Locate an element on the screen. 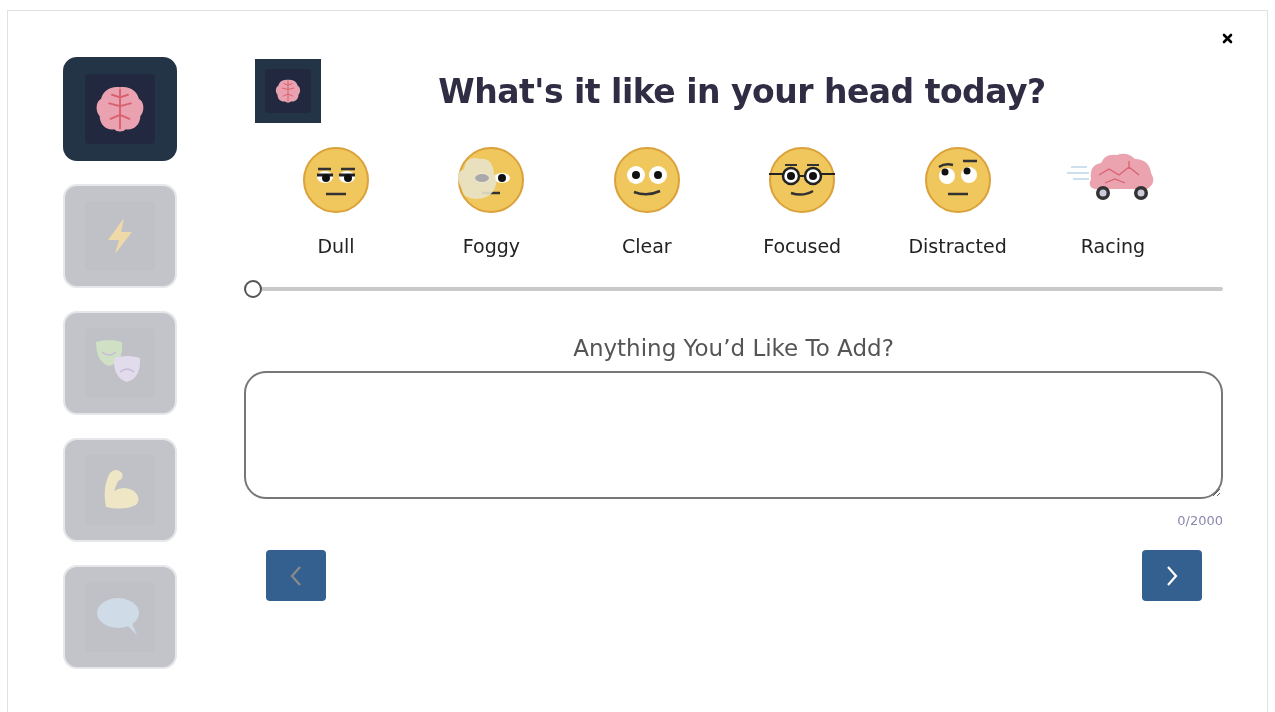 The height and width of the screenshot is (712, 1275). character-counter: 0/2000 is located at coordinates (1199, 520).